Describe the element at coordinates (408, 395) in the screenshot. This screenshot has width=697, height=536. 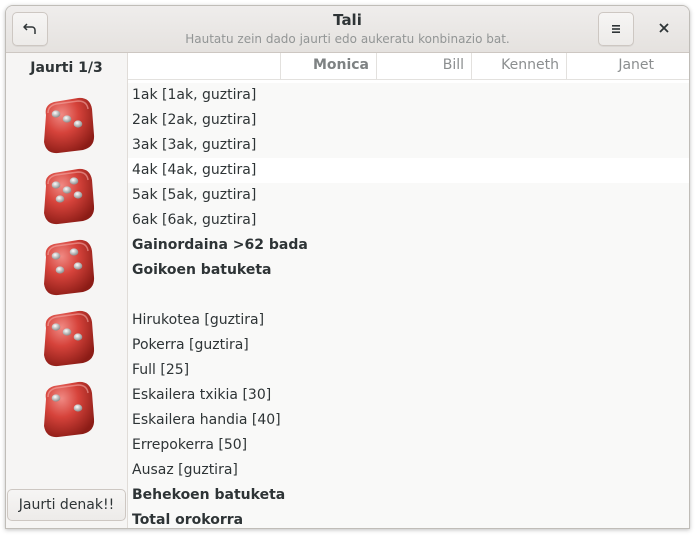
I see `score-category-row: Eskailera txikia [30]` at that location.